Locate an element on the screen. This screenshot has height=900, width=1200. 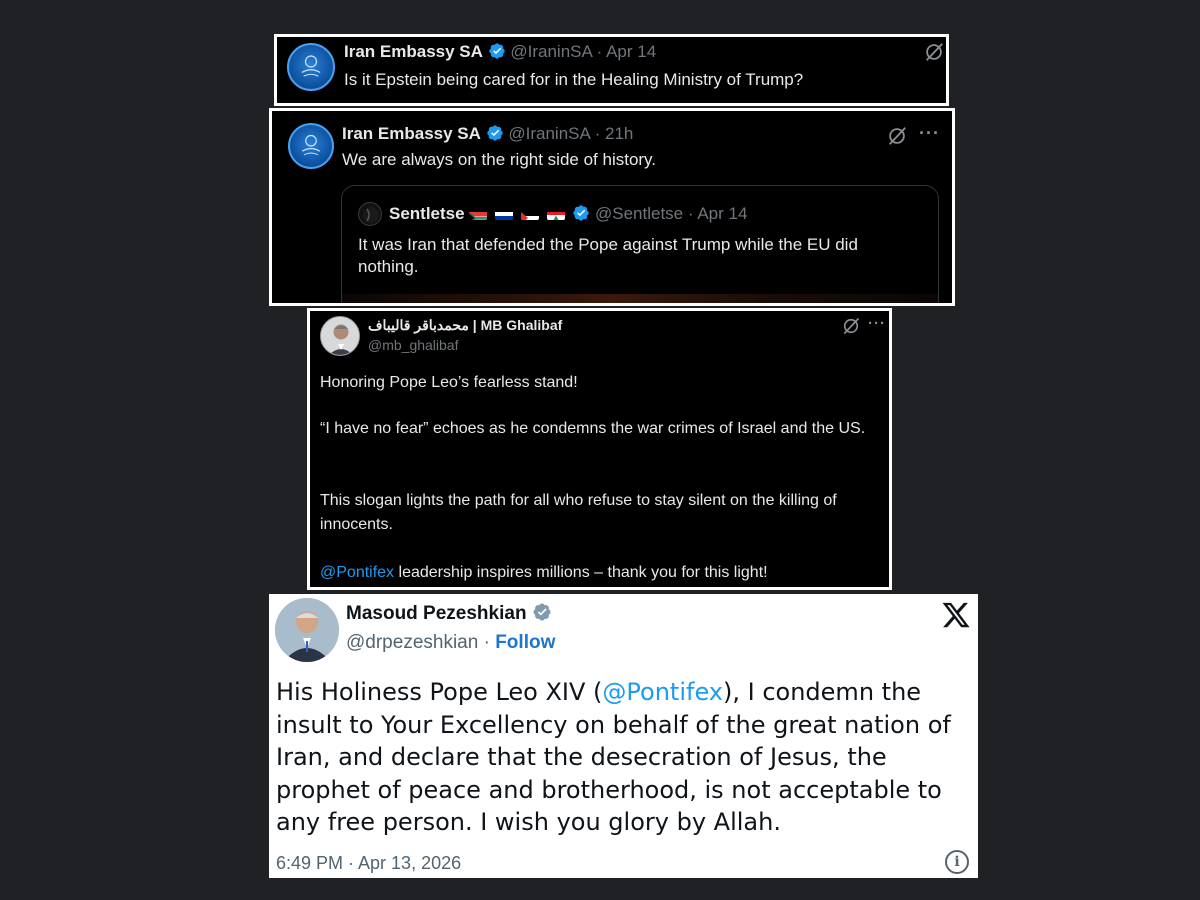
info-icon-glyph: i is located at coordinates (957, 862).